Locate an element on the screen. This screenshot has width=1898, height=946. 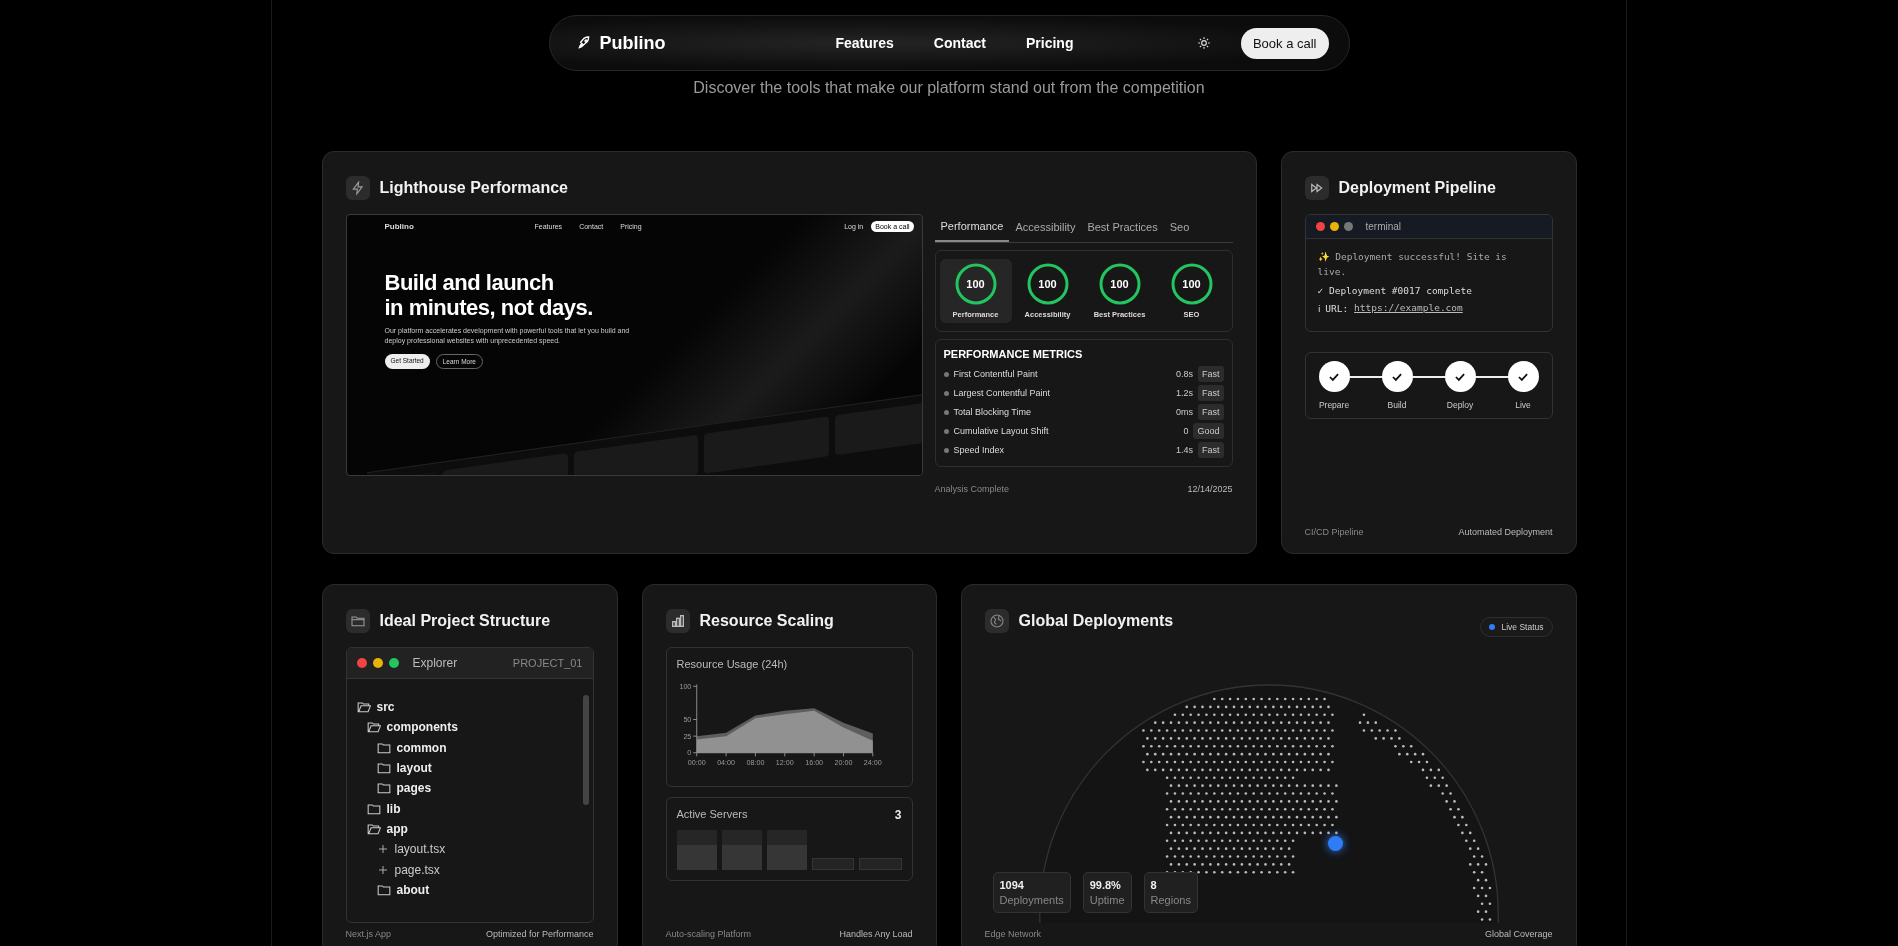
subtitle: Discover the tools that make our platform stand out from the competition is located at coordinates (949, 88).